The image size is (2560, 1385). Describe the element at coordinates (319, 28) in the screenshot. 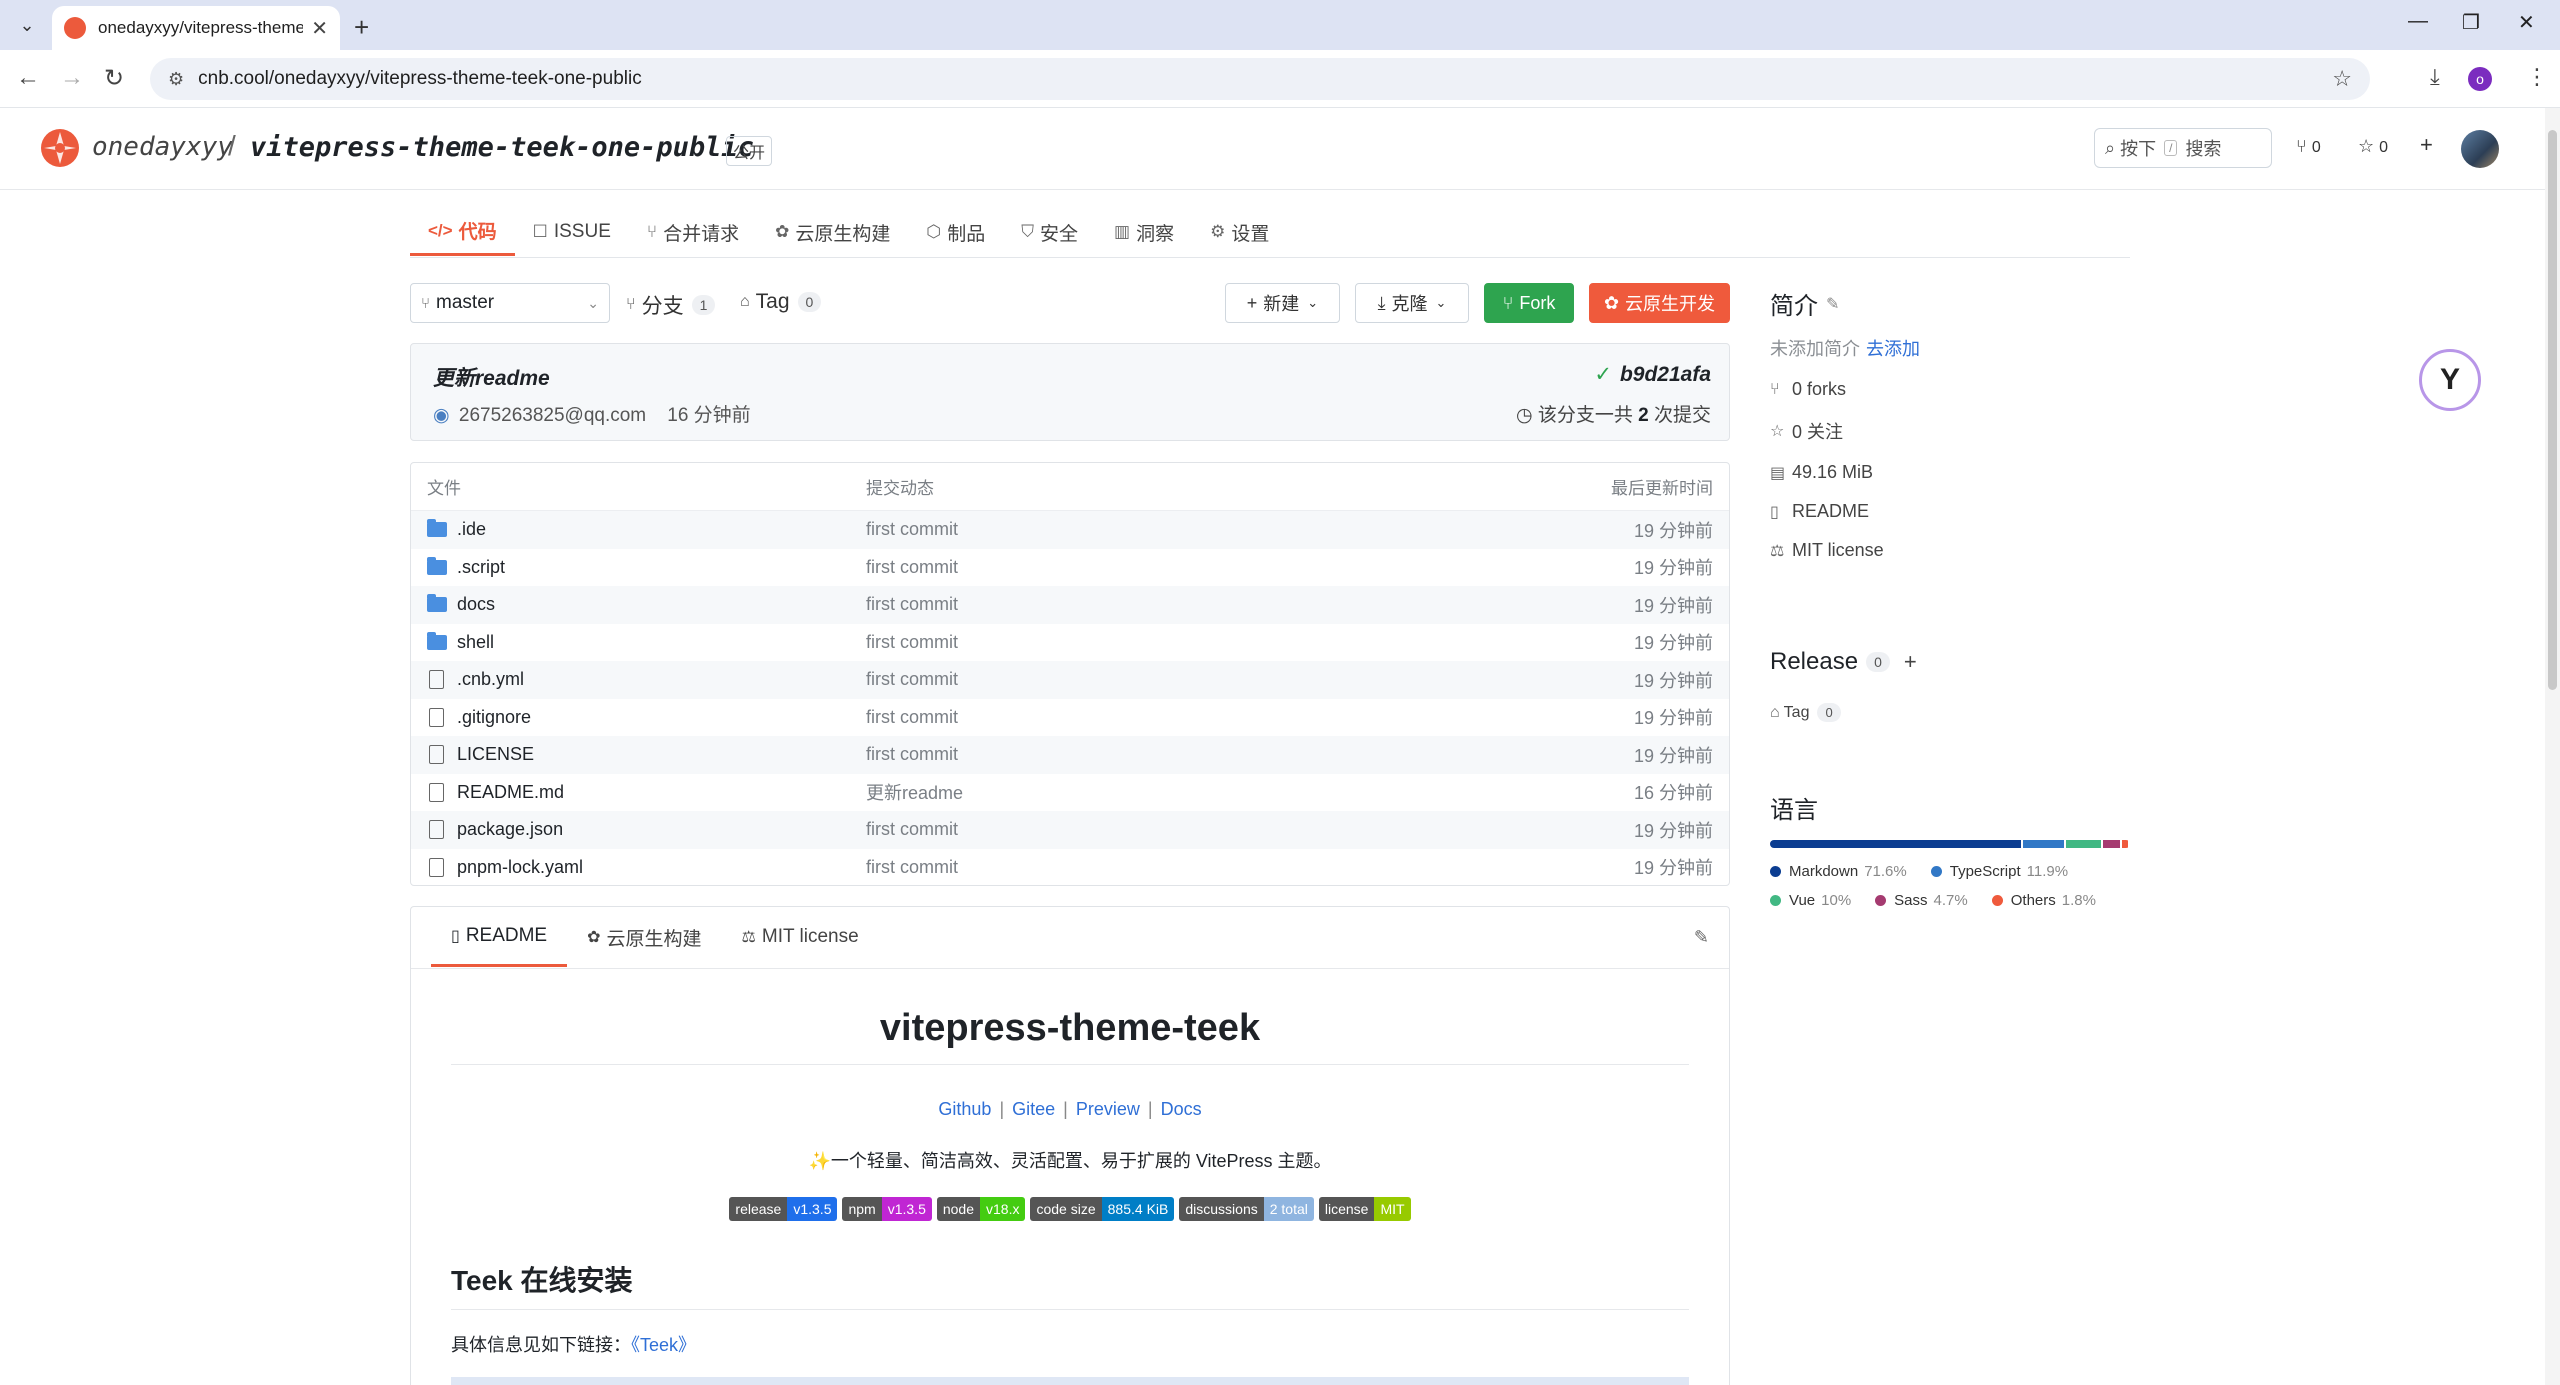

I see `close-tab-icon: ✕` at that location.